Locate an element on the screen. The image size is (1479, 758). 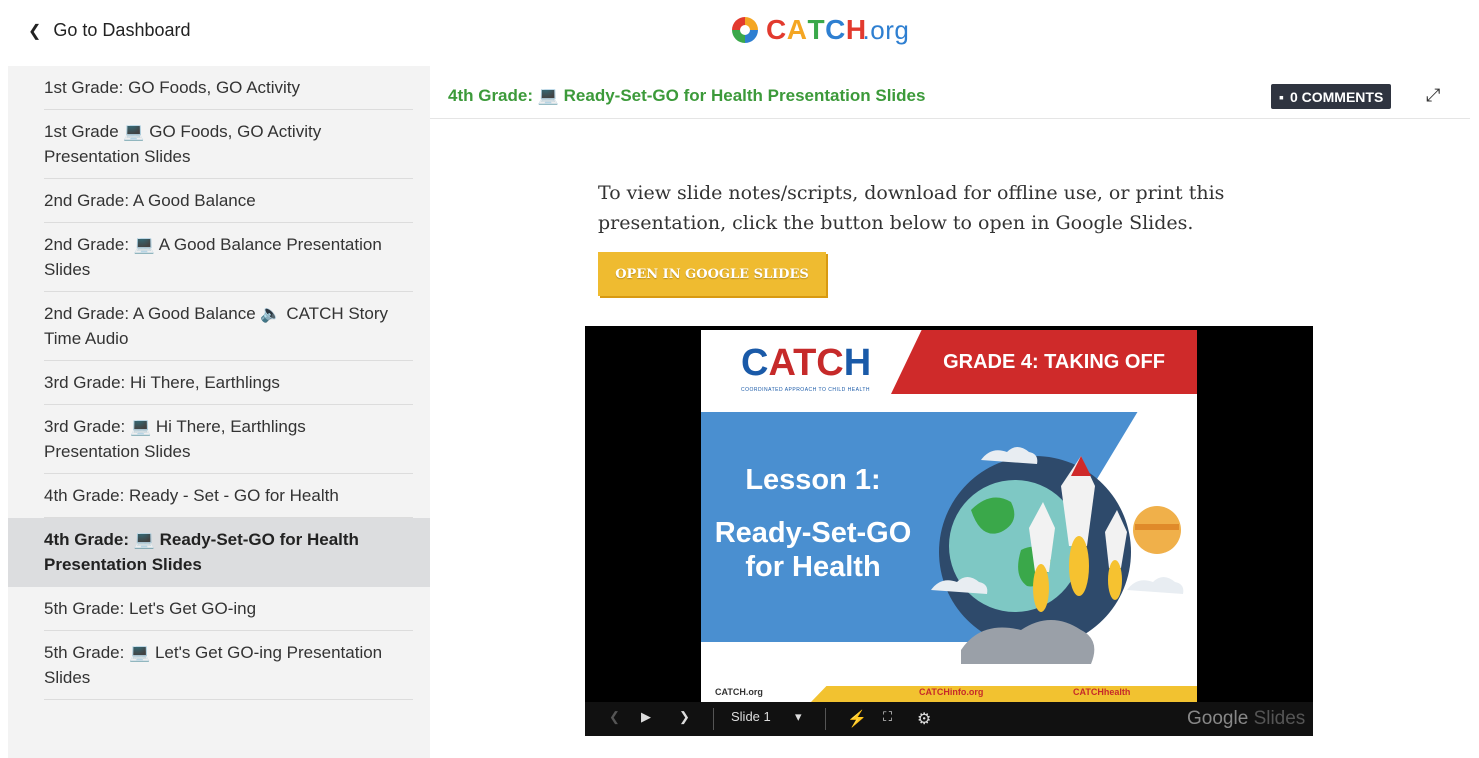
chevron-left-icon: ❮ is located at coordinates (35, 31).